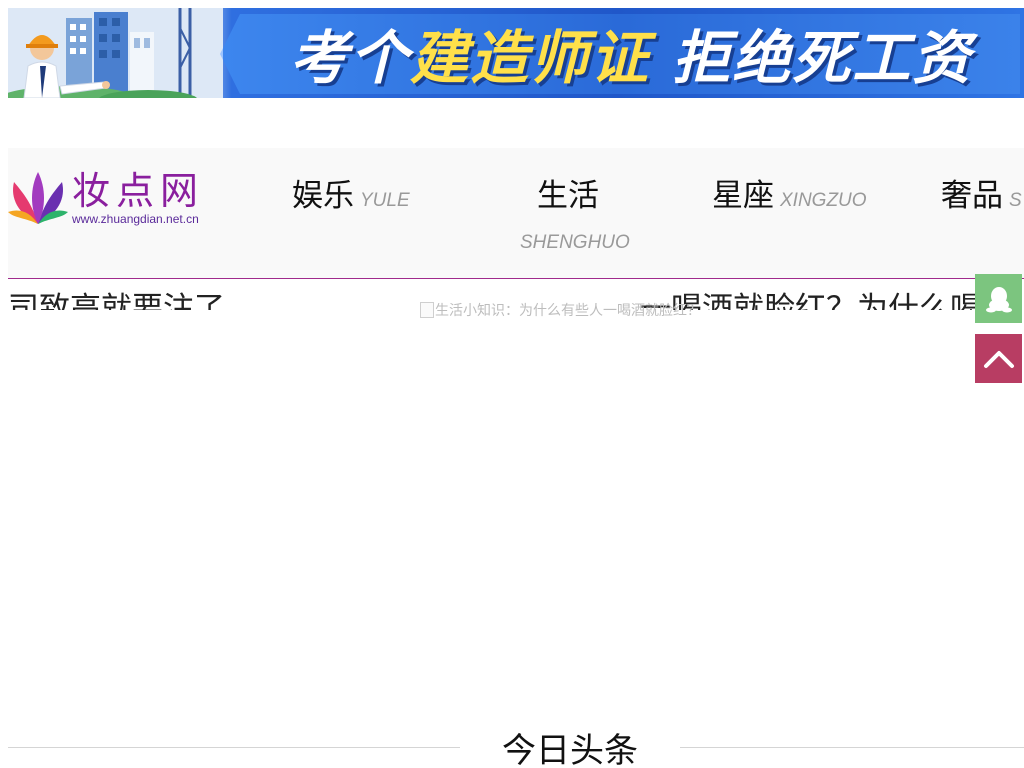 The height and width of the screenshot is (768, 1024). What do you see at coordinates (568, 196) in the screenshot?
I see `nav-item-label: 生活` at bounding box center [568, 196].